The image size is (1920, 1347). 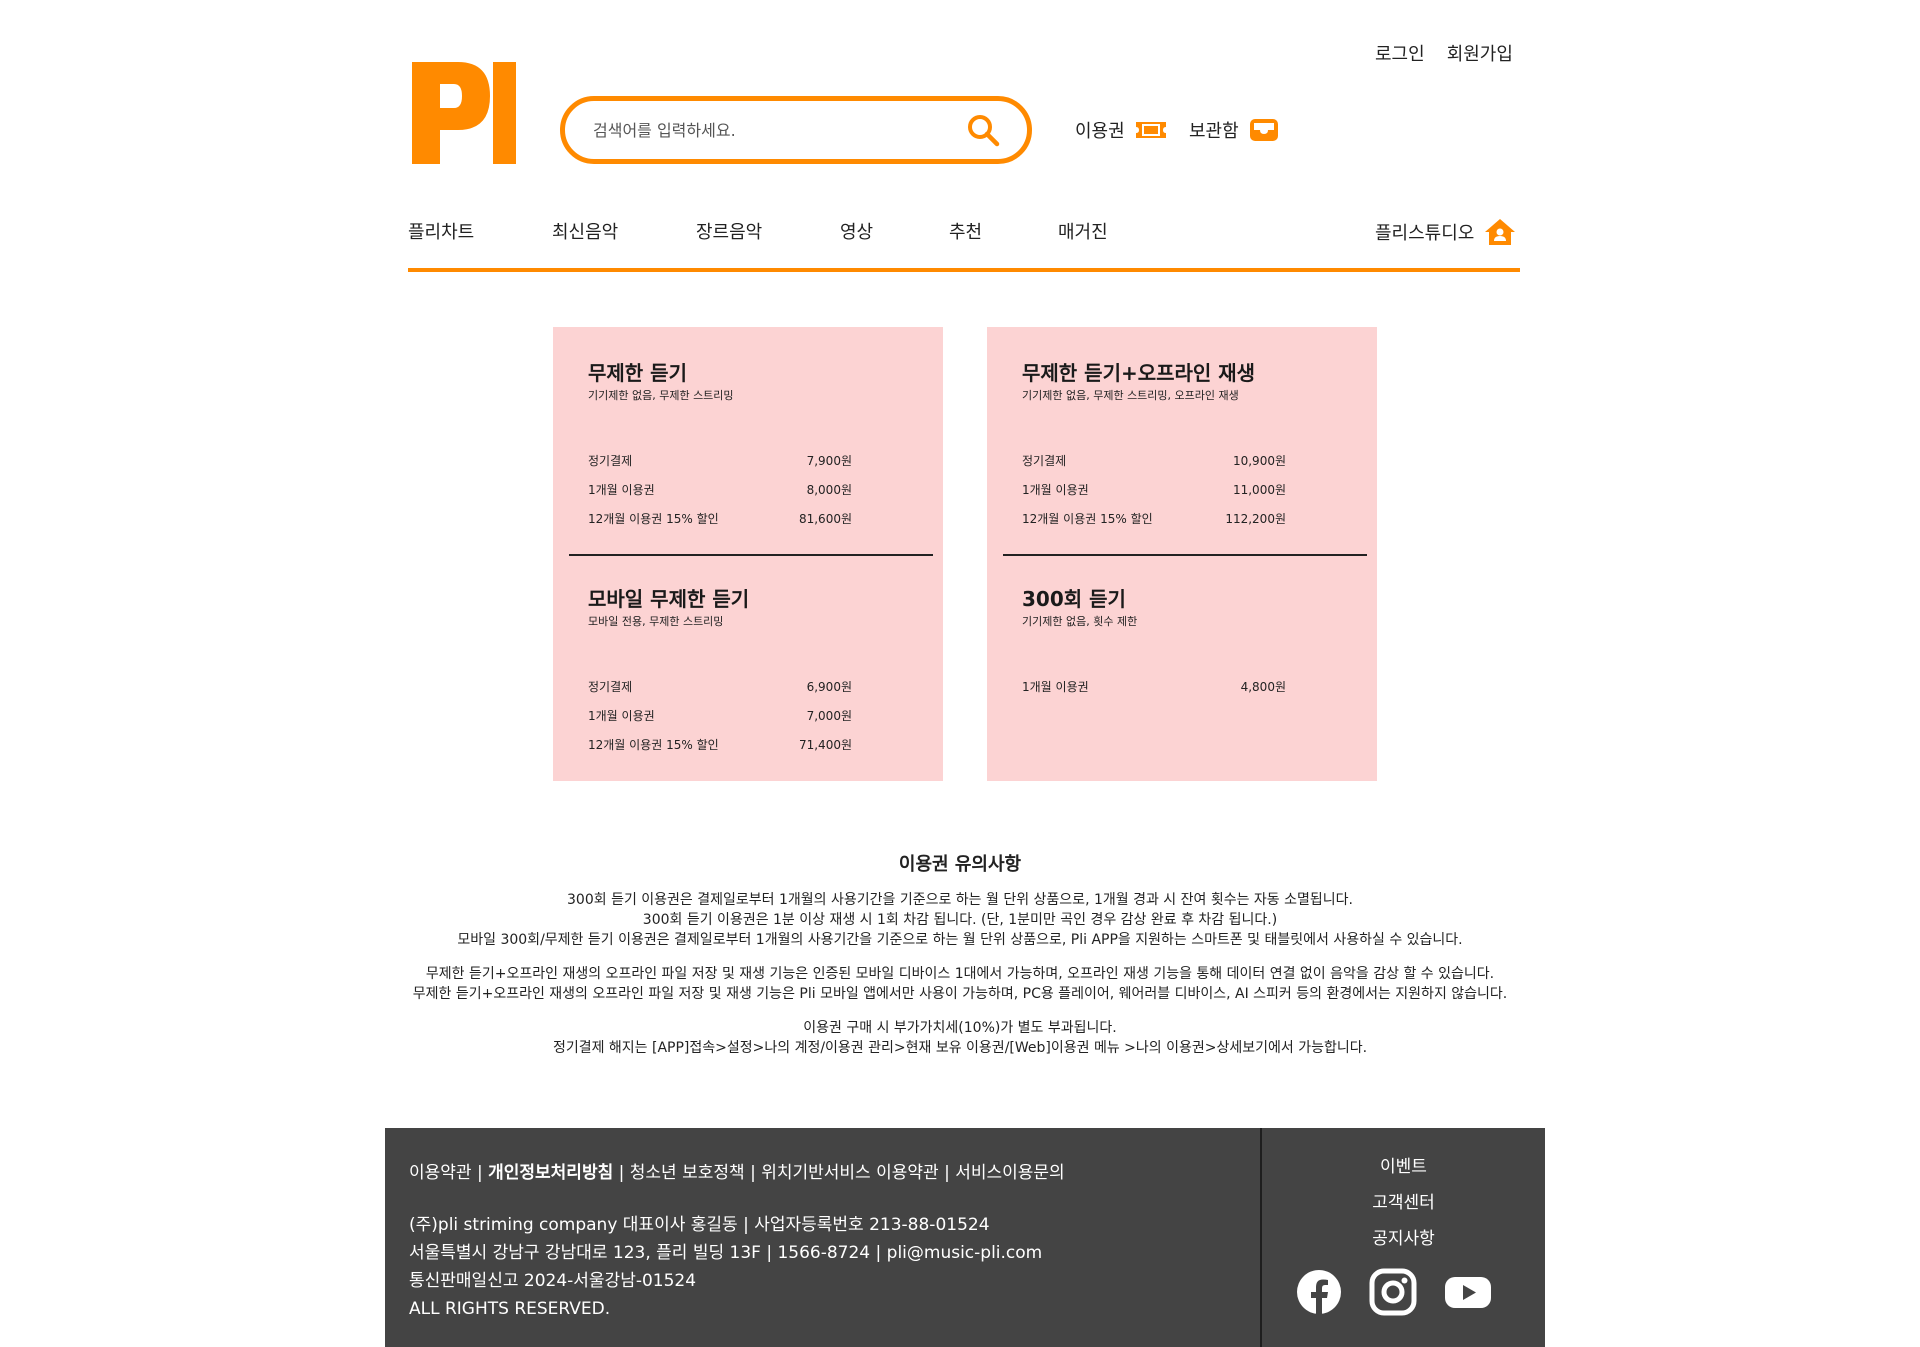 What do you see at coordinates (1400, 53) in the screenshot?
I see `login-link: 로그인` at bounding box center [1400, 53].